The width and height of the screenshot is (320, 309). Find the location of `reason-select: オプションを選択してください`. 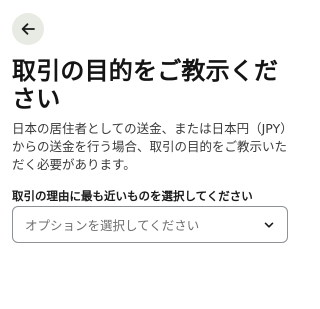

reason-select: オプションを選択してください is located at coordinates (150, 224).